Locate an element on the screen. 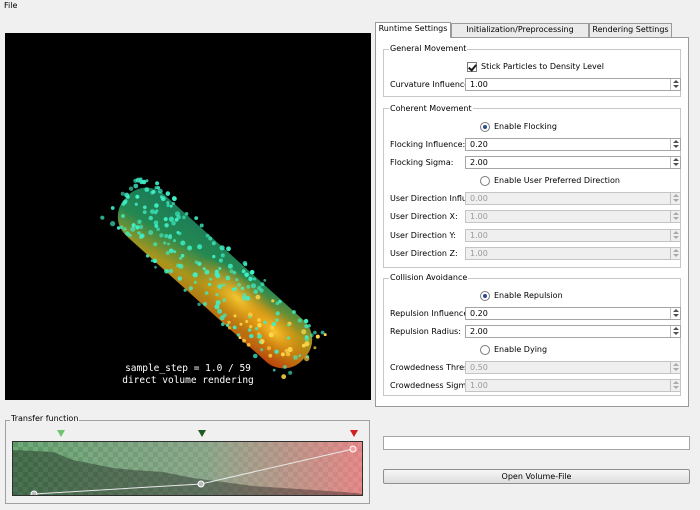  repulsion-influence-spinbox: 0.20 is located at coordinates (573, 313).